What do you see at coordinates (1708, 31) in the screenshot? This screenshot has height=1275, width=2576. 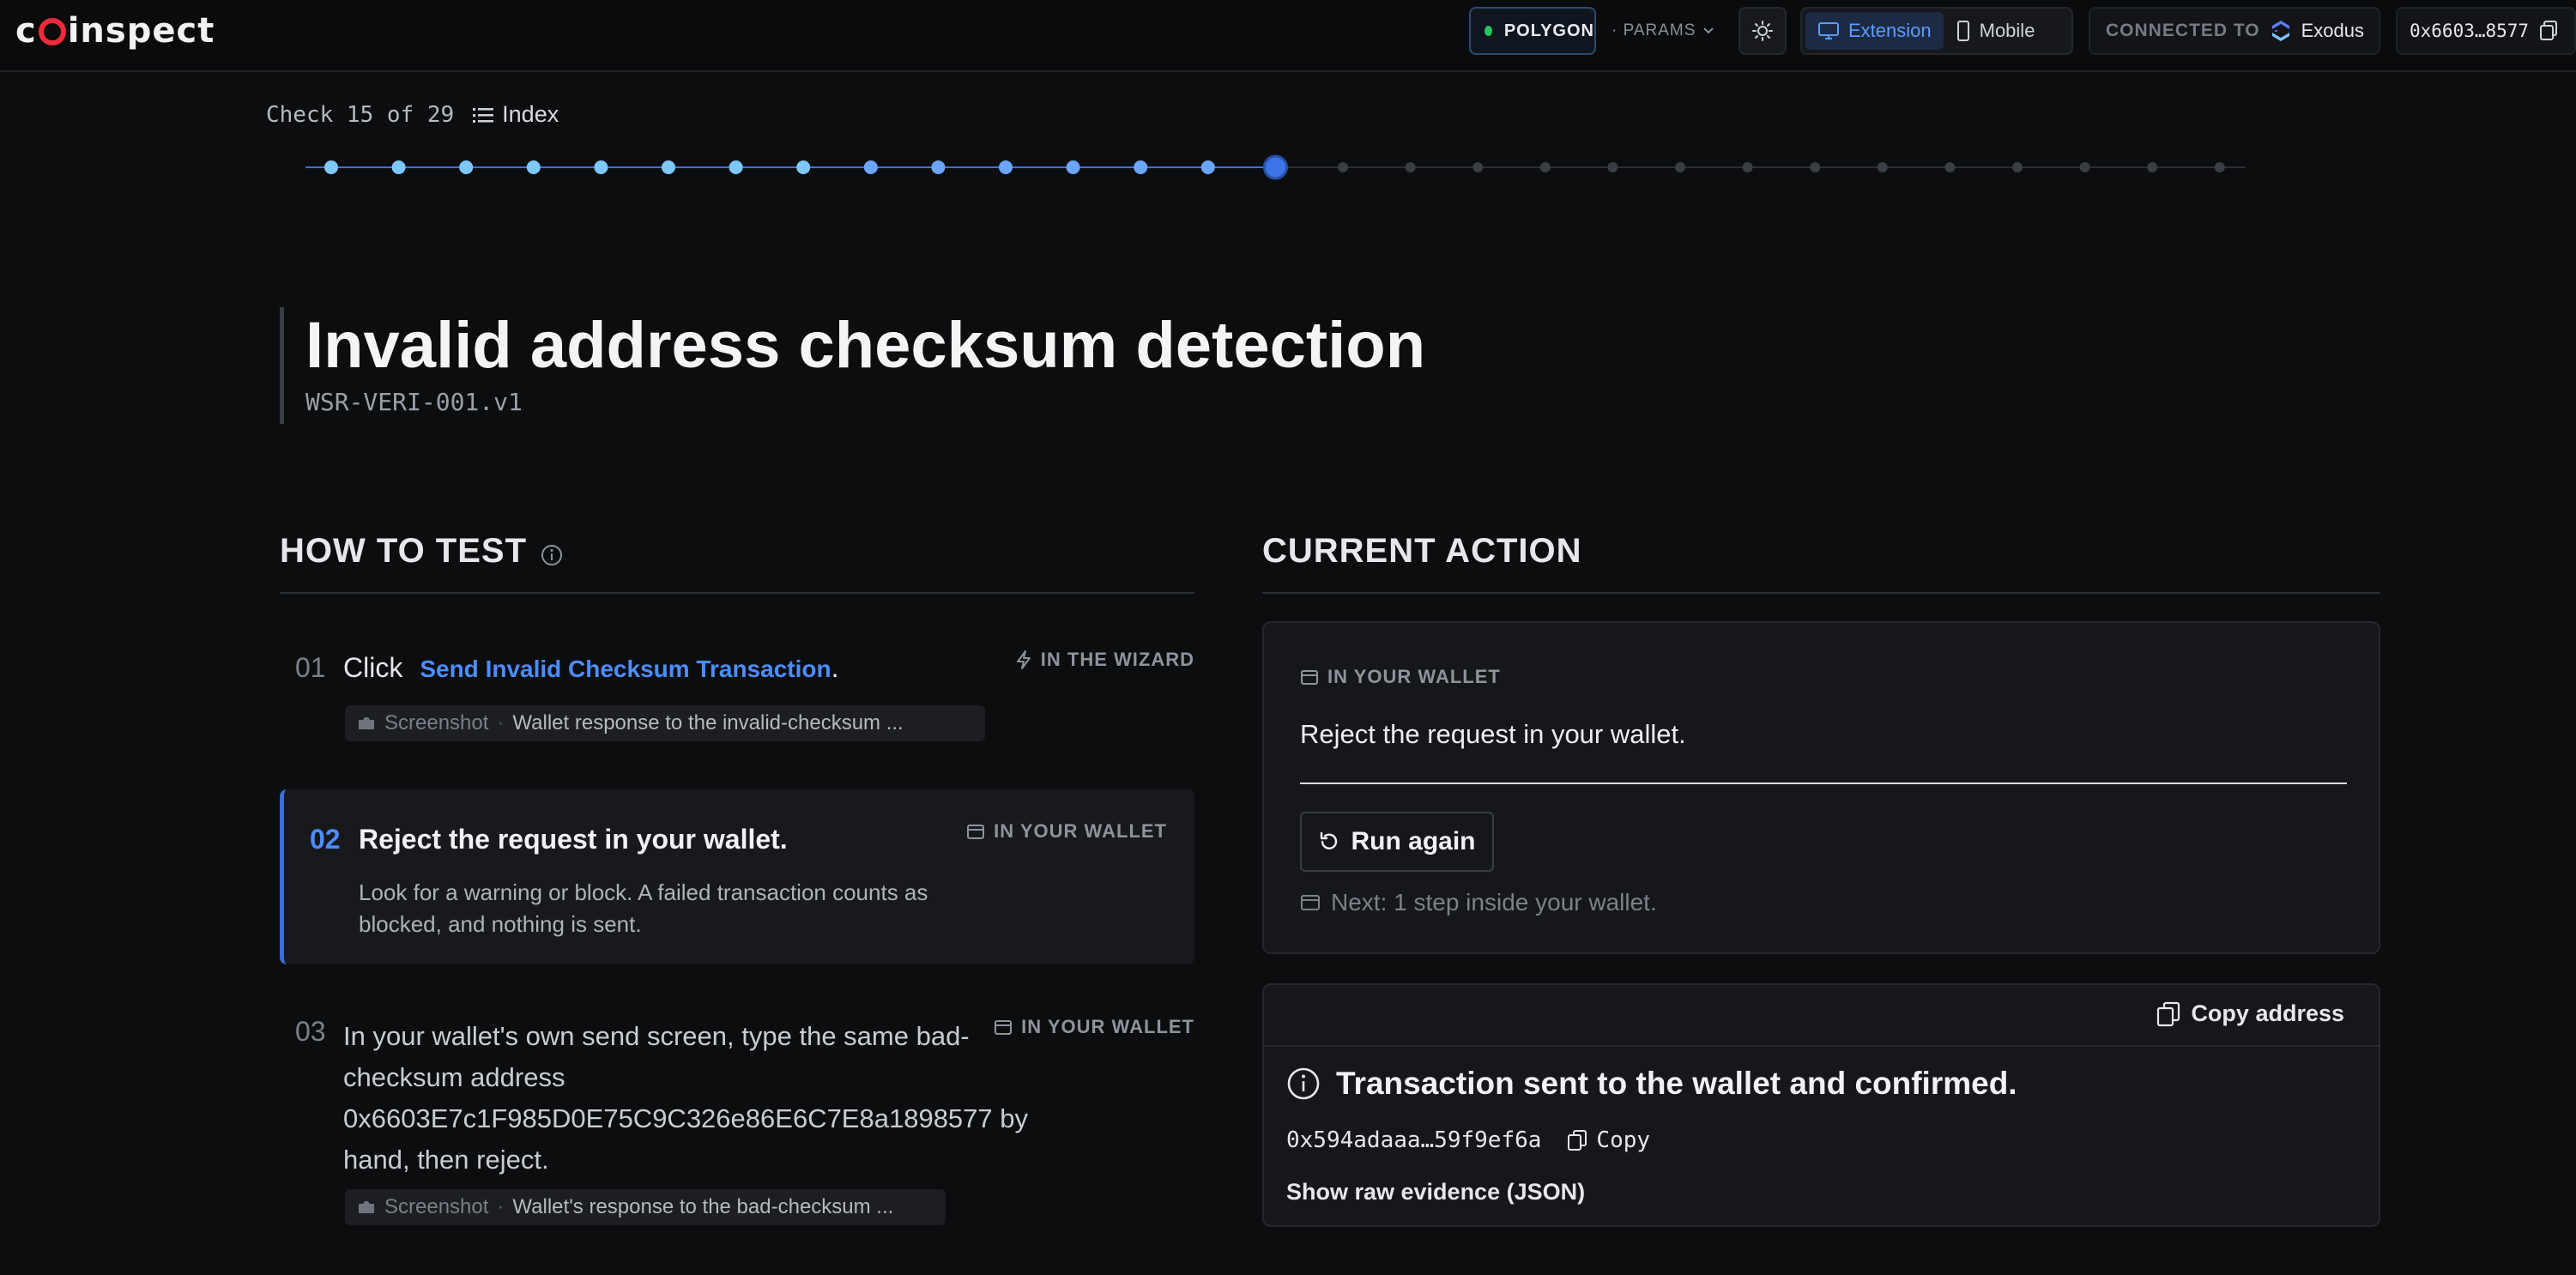 I see `chevron-down-icon` at bounding box center [1708, 31].